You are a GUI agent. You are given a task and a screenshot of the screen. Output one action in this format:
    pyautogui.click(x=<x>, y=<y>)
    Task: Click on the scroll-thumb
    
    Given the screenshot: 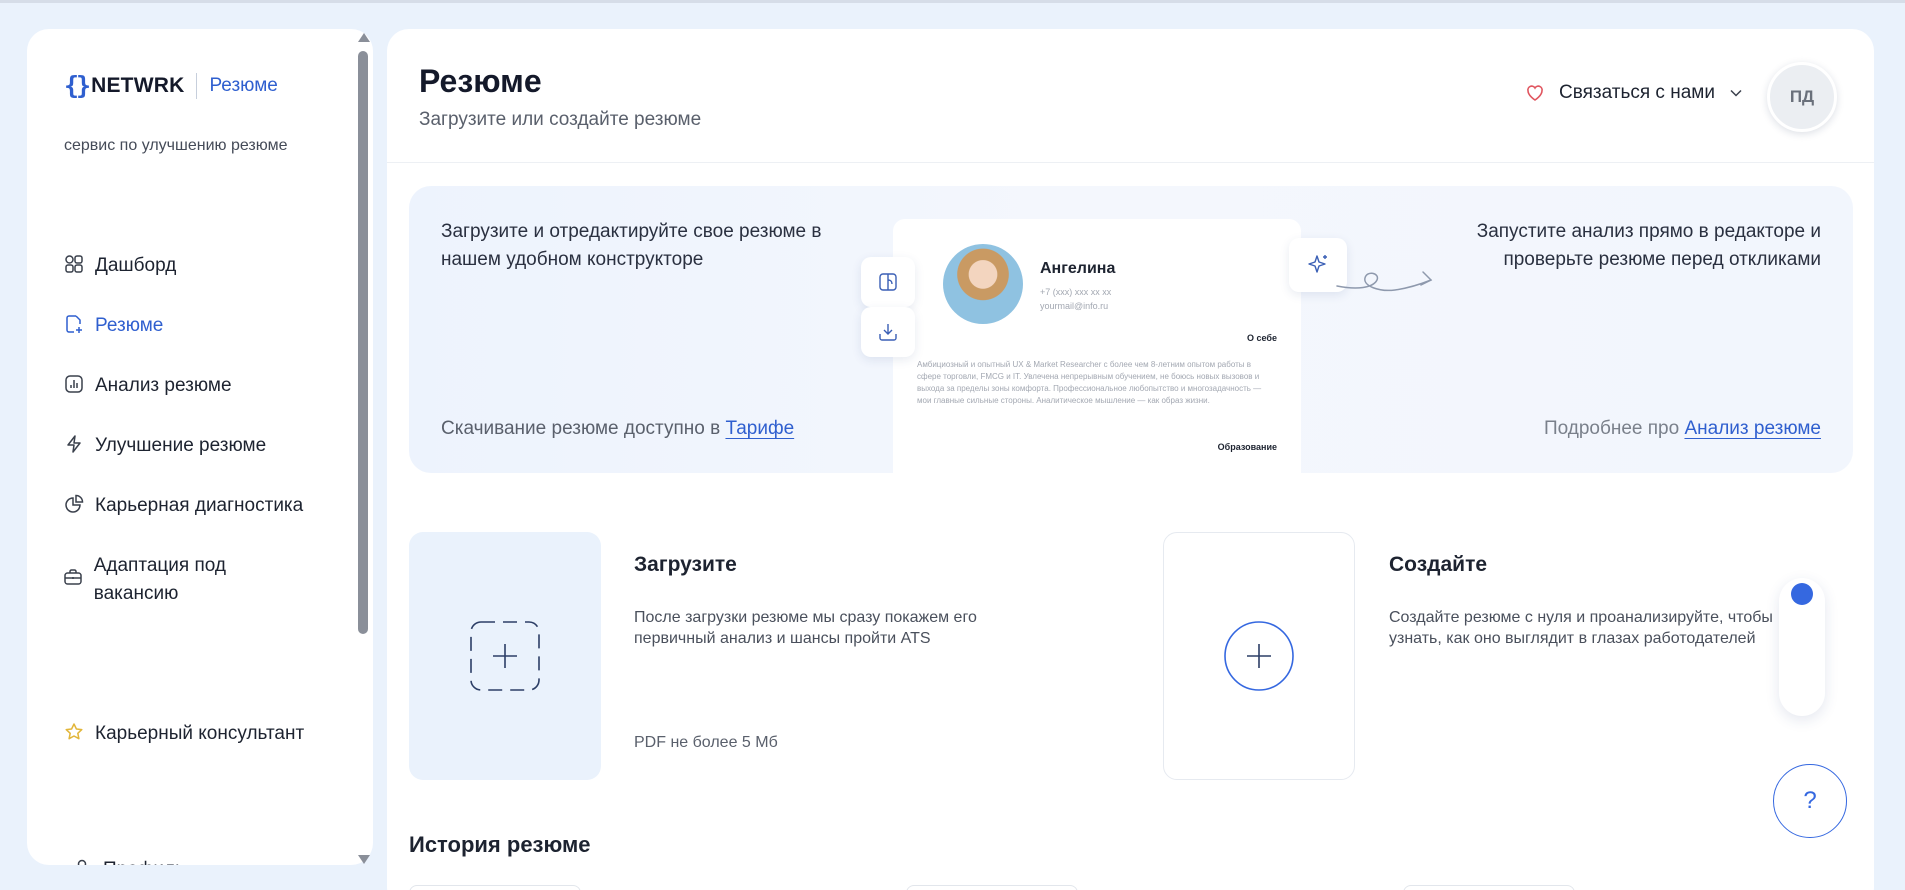 What is the action you would take?
    pyautogui.click(x=363, y=342)
    